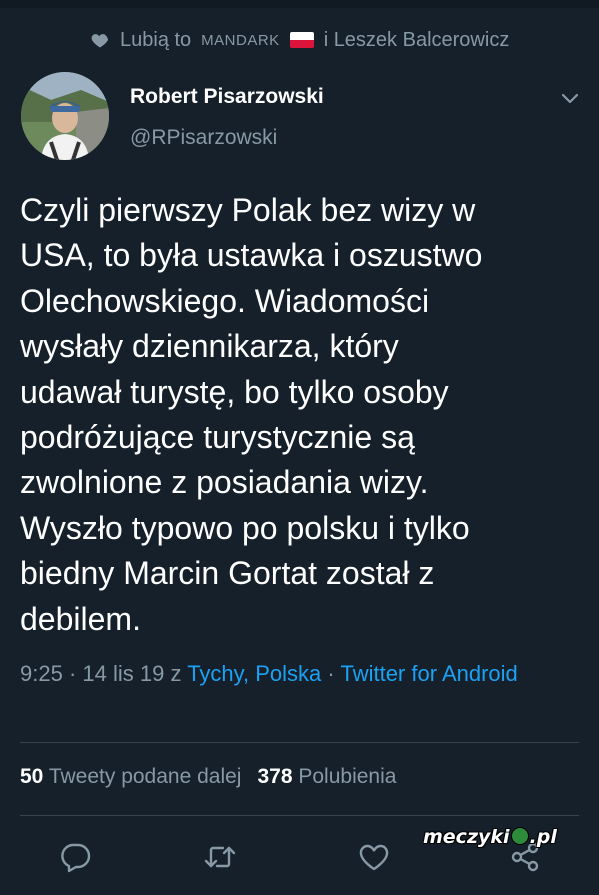 The image size is (599, 895). I want to click on watermark-text: meczyki, so click(466, 837).